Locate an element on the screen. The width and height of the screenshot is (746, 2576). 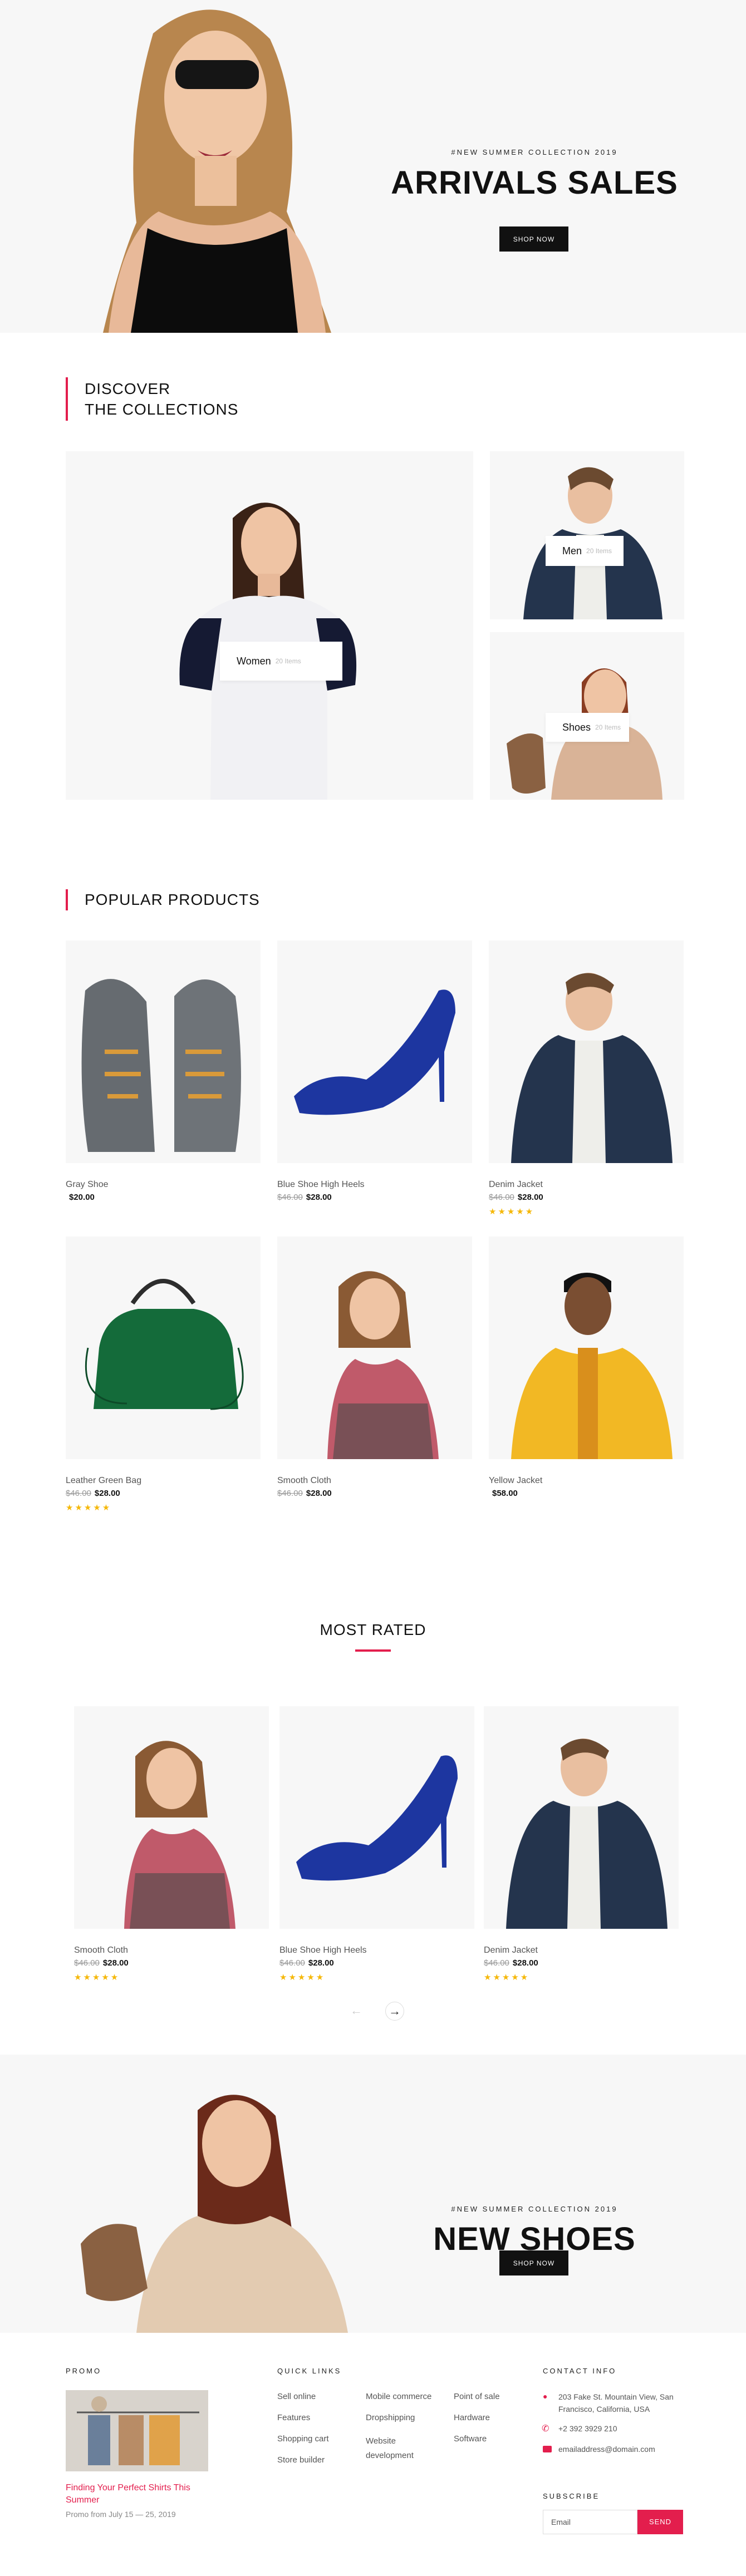
footer-link: Software is located at coordinates (471, 2439).